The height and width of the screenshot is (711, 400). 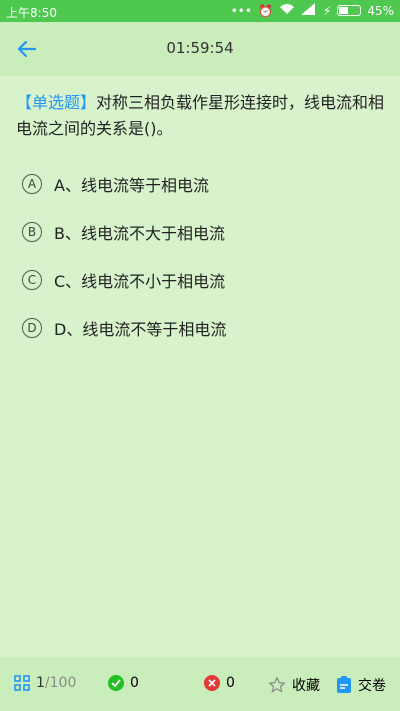 I want to click on status-time: 上午8:50, so click(x=31, y=13).